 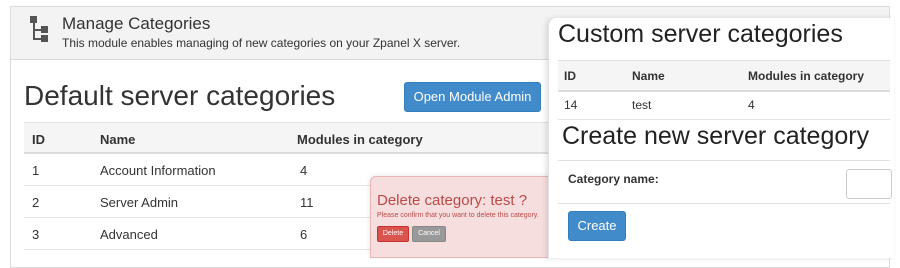 What do you see at coordinates (700, 34) in the screenshot?
I see `custom-categories-heading: Custom server categories` at bounding box center [700, 34].